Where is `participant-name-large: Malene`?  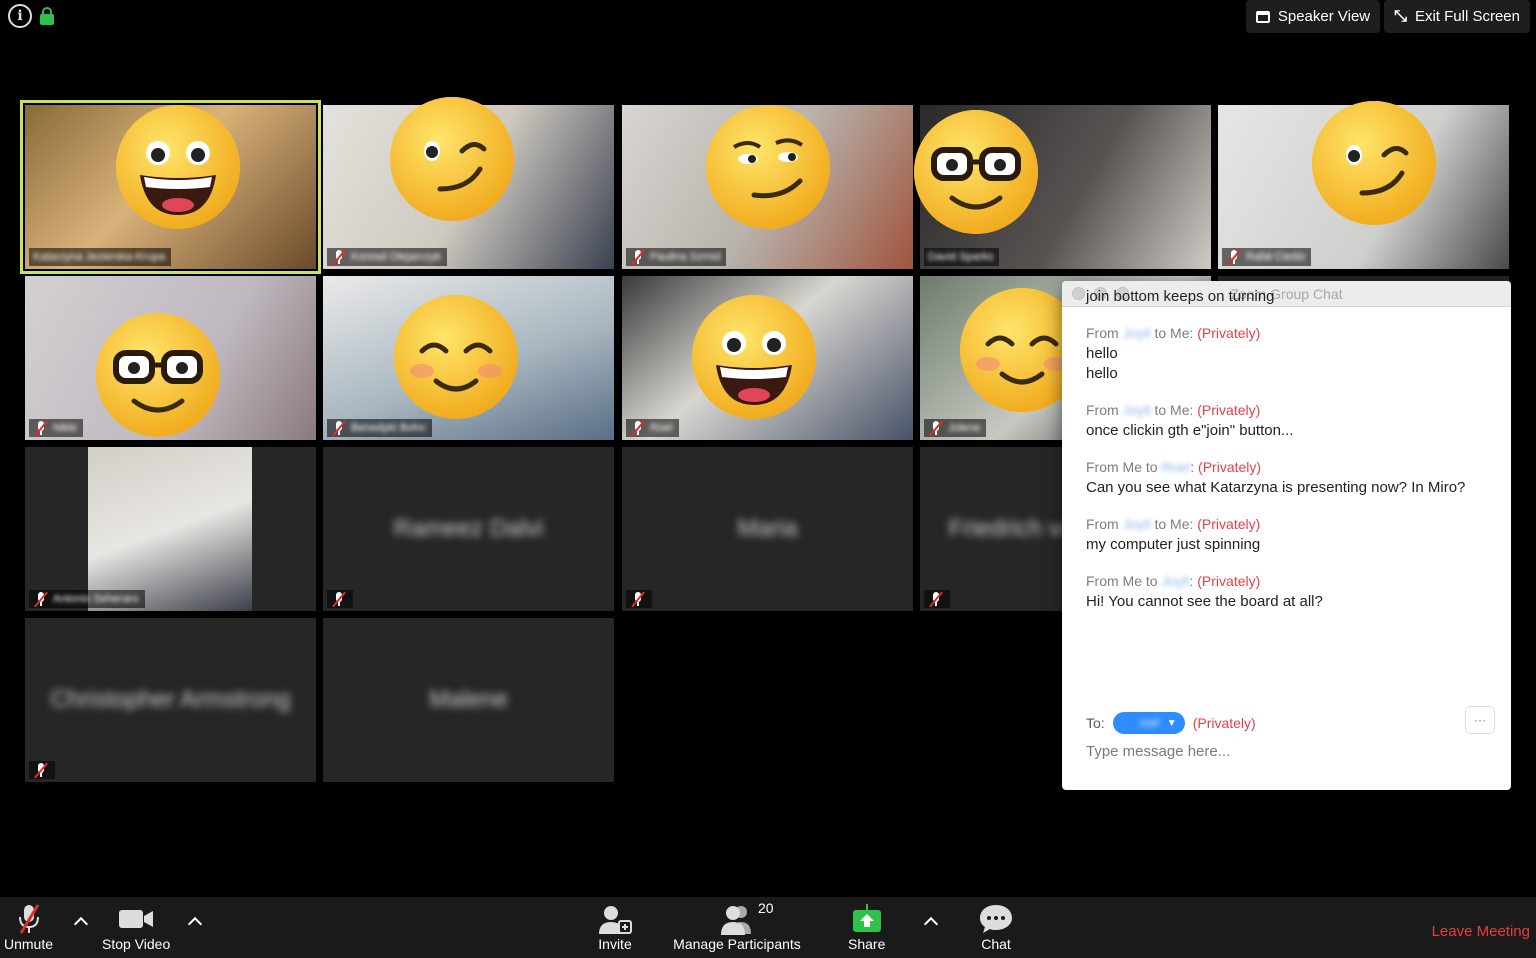 participant-name-large: Malene is located at coordinates (468, 699).